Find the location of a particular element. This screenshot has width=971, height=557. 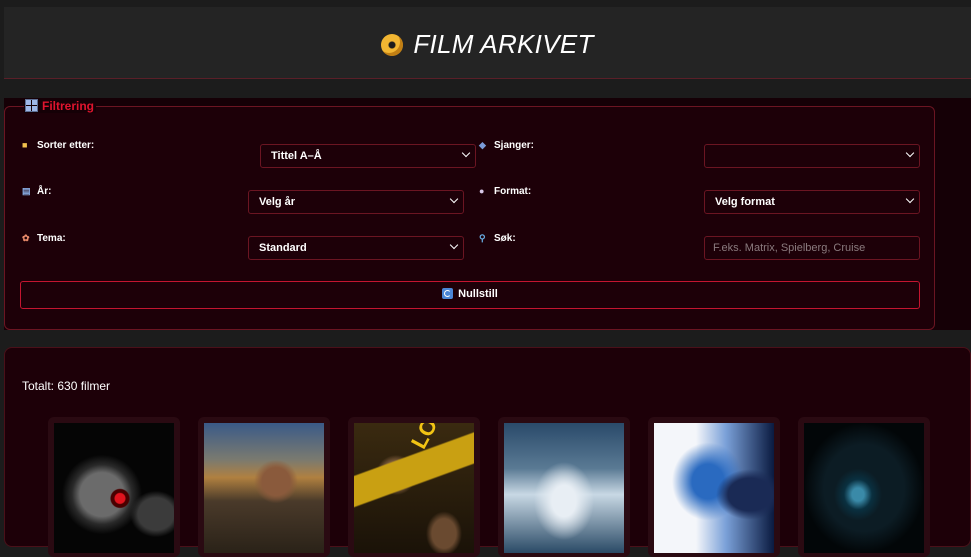

format-label: ● Format: is located at coordinates (505, 191).